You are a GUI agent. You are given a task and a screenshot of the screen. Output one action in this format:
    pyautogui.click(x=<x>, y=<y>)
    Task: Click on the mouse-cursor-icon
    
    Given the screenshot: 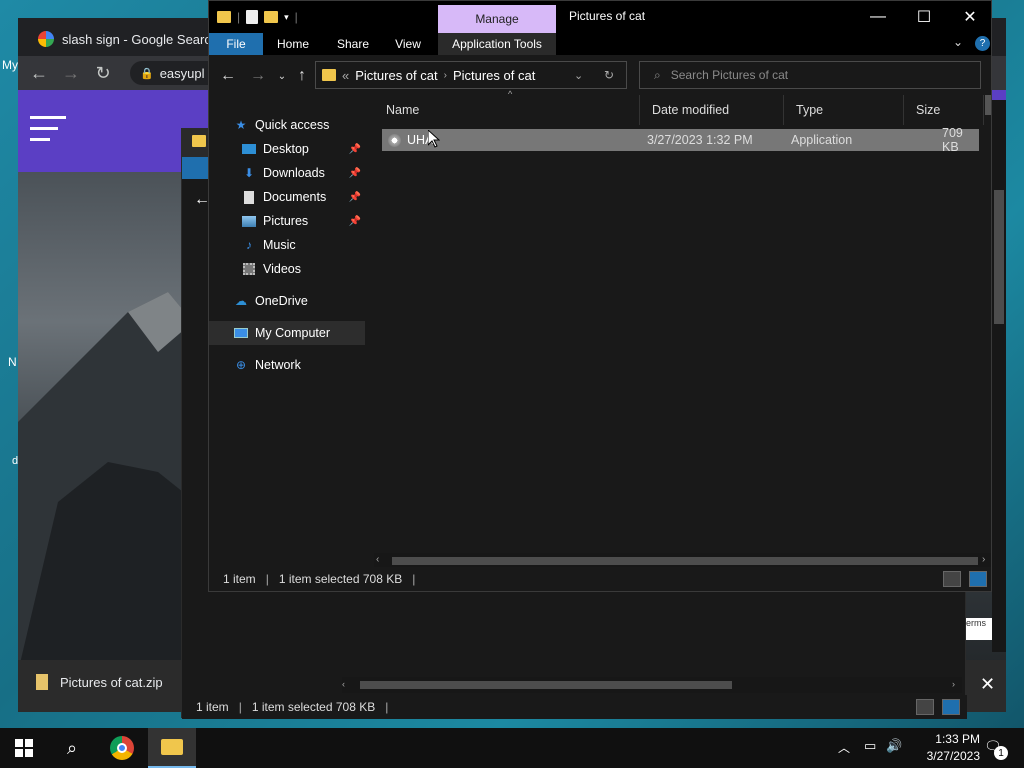 What is the action you would take?
    pyautogui.click(x=434, y=139)
    